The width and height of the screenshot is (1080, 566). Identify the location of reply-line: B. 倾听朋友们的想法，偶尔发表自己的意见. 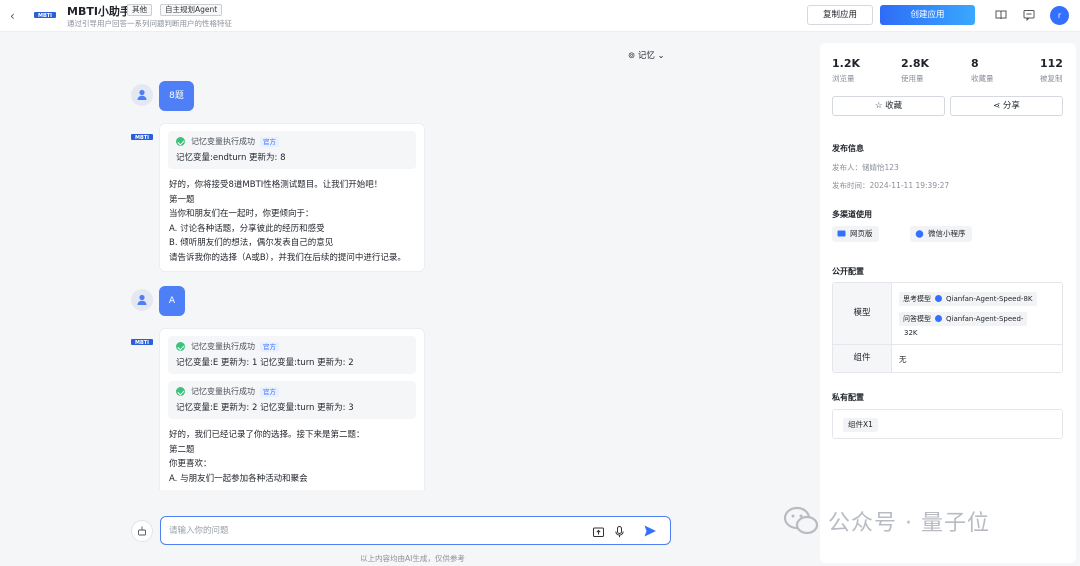
(251, 243).